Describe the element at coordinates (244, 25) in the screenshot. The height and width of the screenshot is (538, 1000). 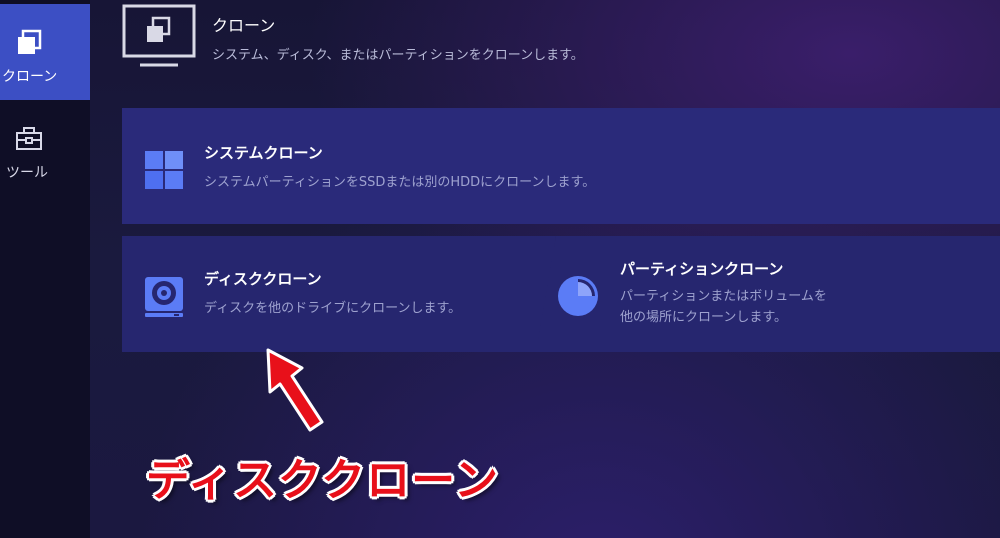
I see `page-title: クローン` at that location.